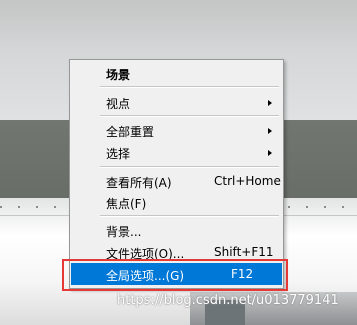  What do you see at coordinates (176, 181) in the screenshot?
I see `menu-item-view-all: 查看所有(A) Ctrl+Home` at bounding box center [176, 181].